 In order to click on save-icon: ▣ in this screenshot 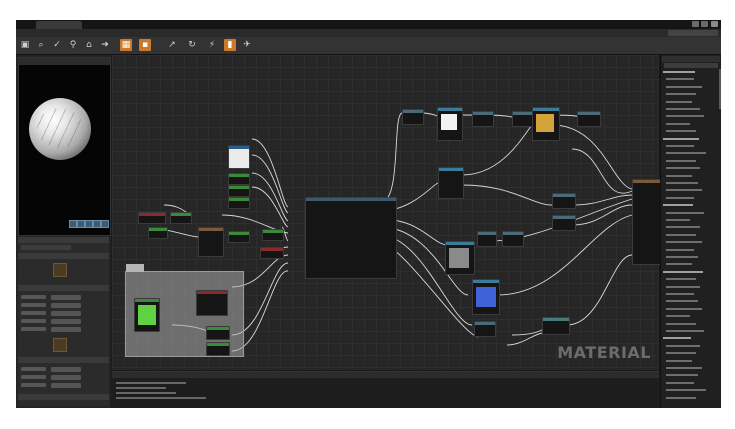, I will do `click(25, 45)`.